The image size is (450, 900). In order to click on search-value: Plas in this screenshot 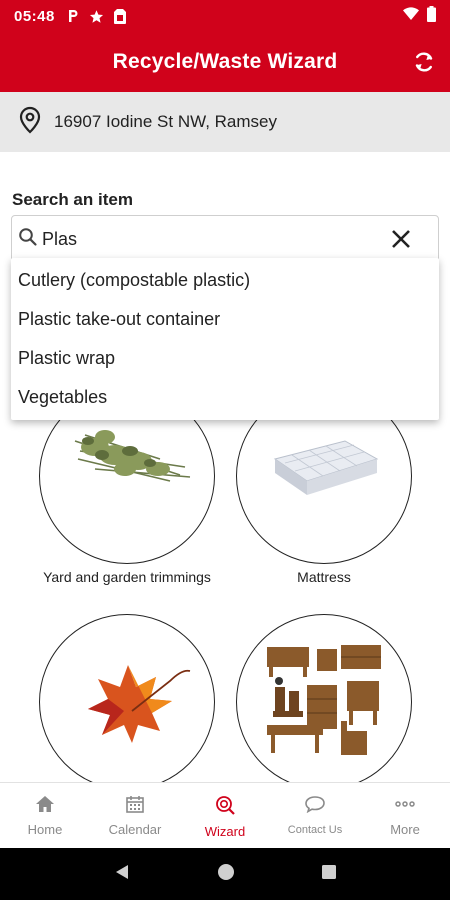, I will do `click(60, 238)`.